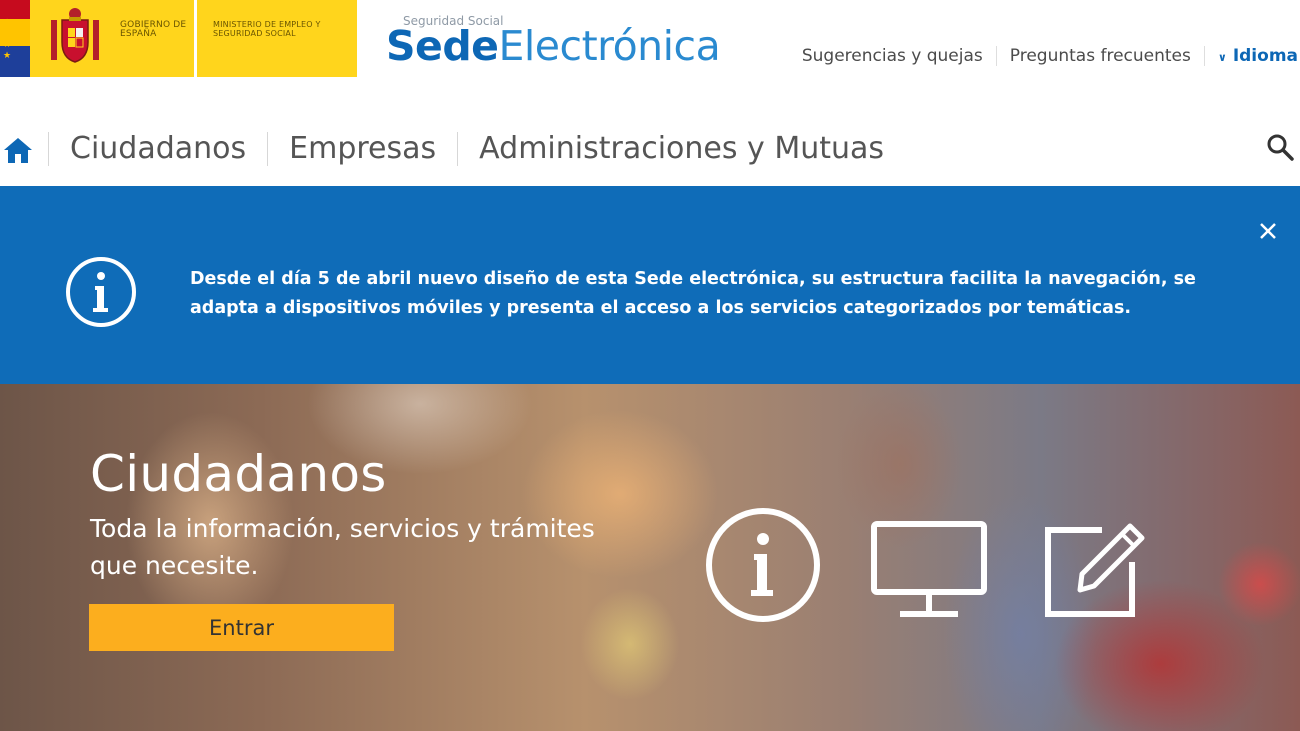  What do you see at coordinates (15, 38) in the screenshot?
I see `eu-flag-icon: ★ ★ ★ ★` at bounding box center [15, 38].